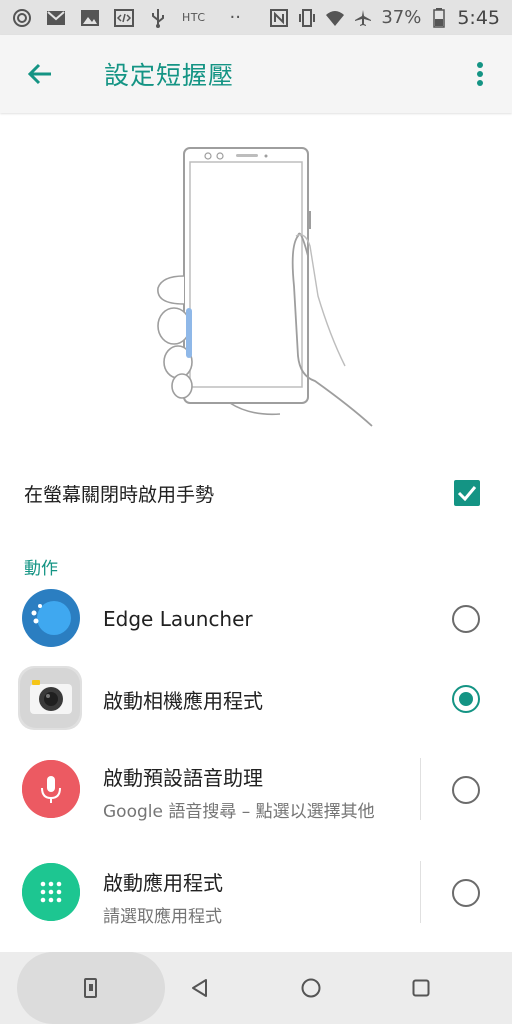 This screenshot has height=1024, width=512. I want to click on section-header-actions: 動作, so click(41, 569).